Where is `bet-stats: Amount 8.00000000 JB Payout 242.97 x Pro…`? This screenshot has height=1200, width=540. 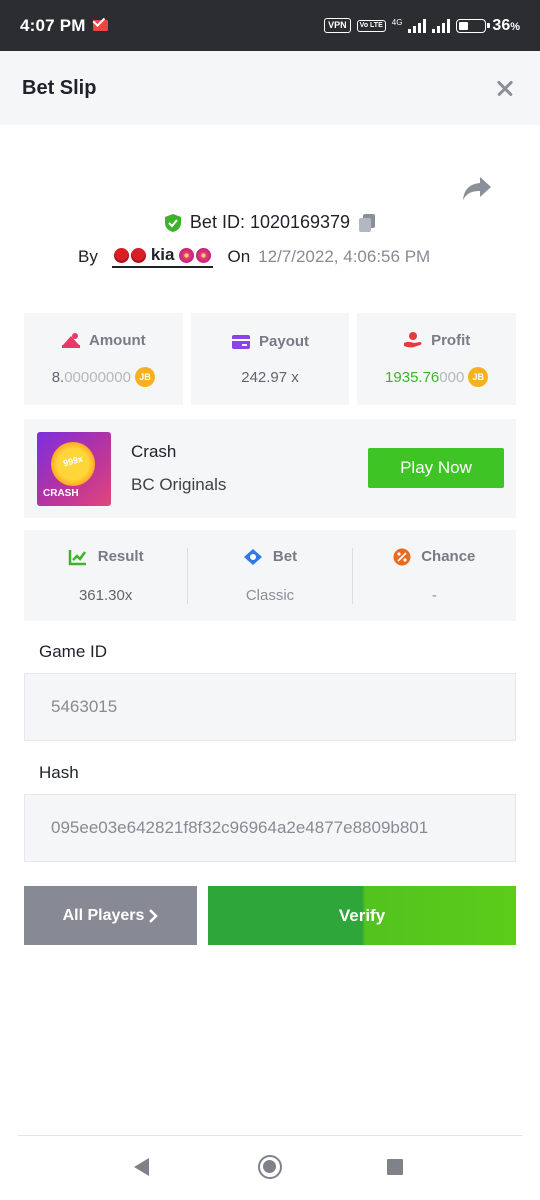 bet-stats: Amount 8.00000000 JB Payout 242.97 x Pro… is located at coordinates (270, 359).